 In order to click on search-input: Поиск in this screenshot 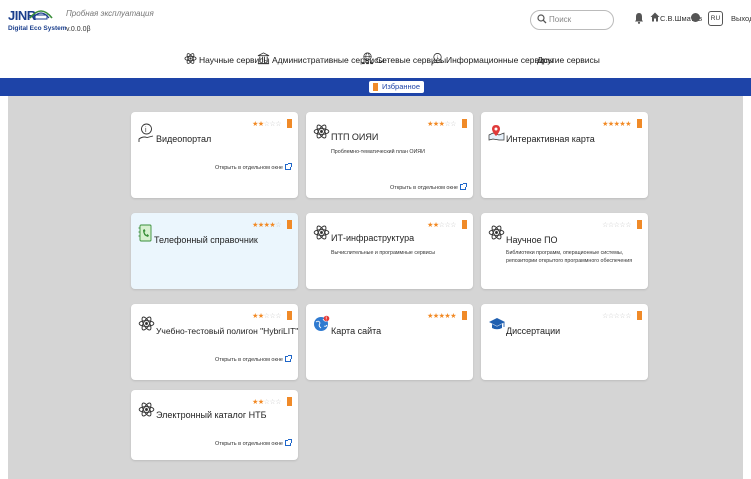, I will do `click(572, 20)`.